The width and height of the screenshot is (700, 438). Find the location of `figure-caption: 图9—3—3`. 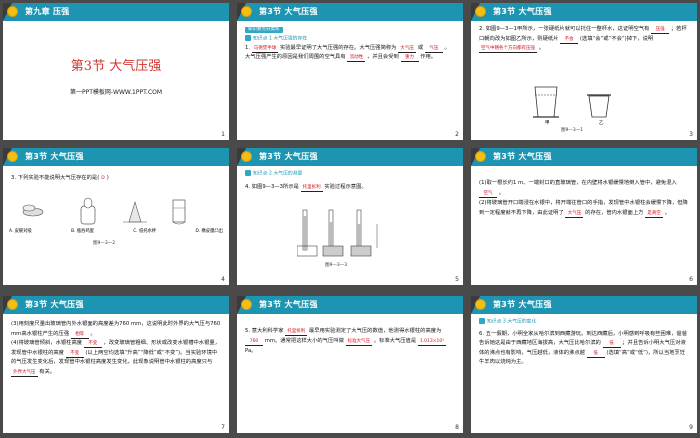

figure-caption: 图9—3—3 is located at coordinates (336, 265).